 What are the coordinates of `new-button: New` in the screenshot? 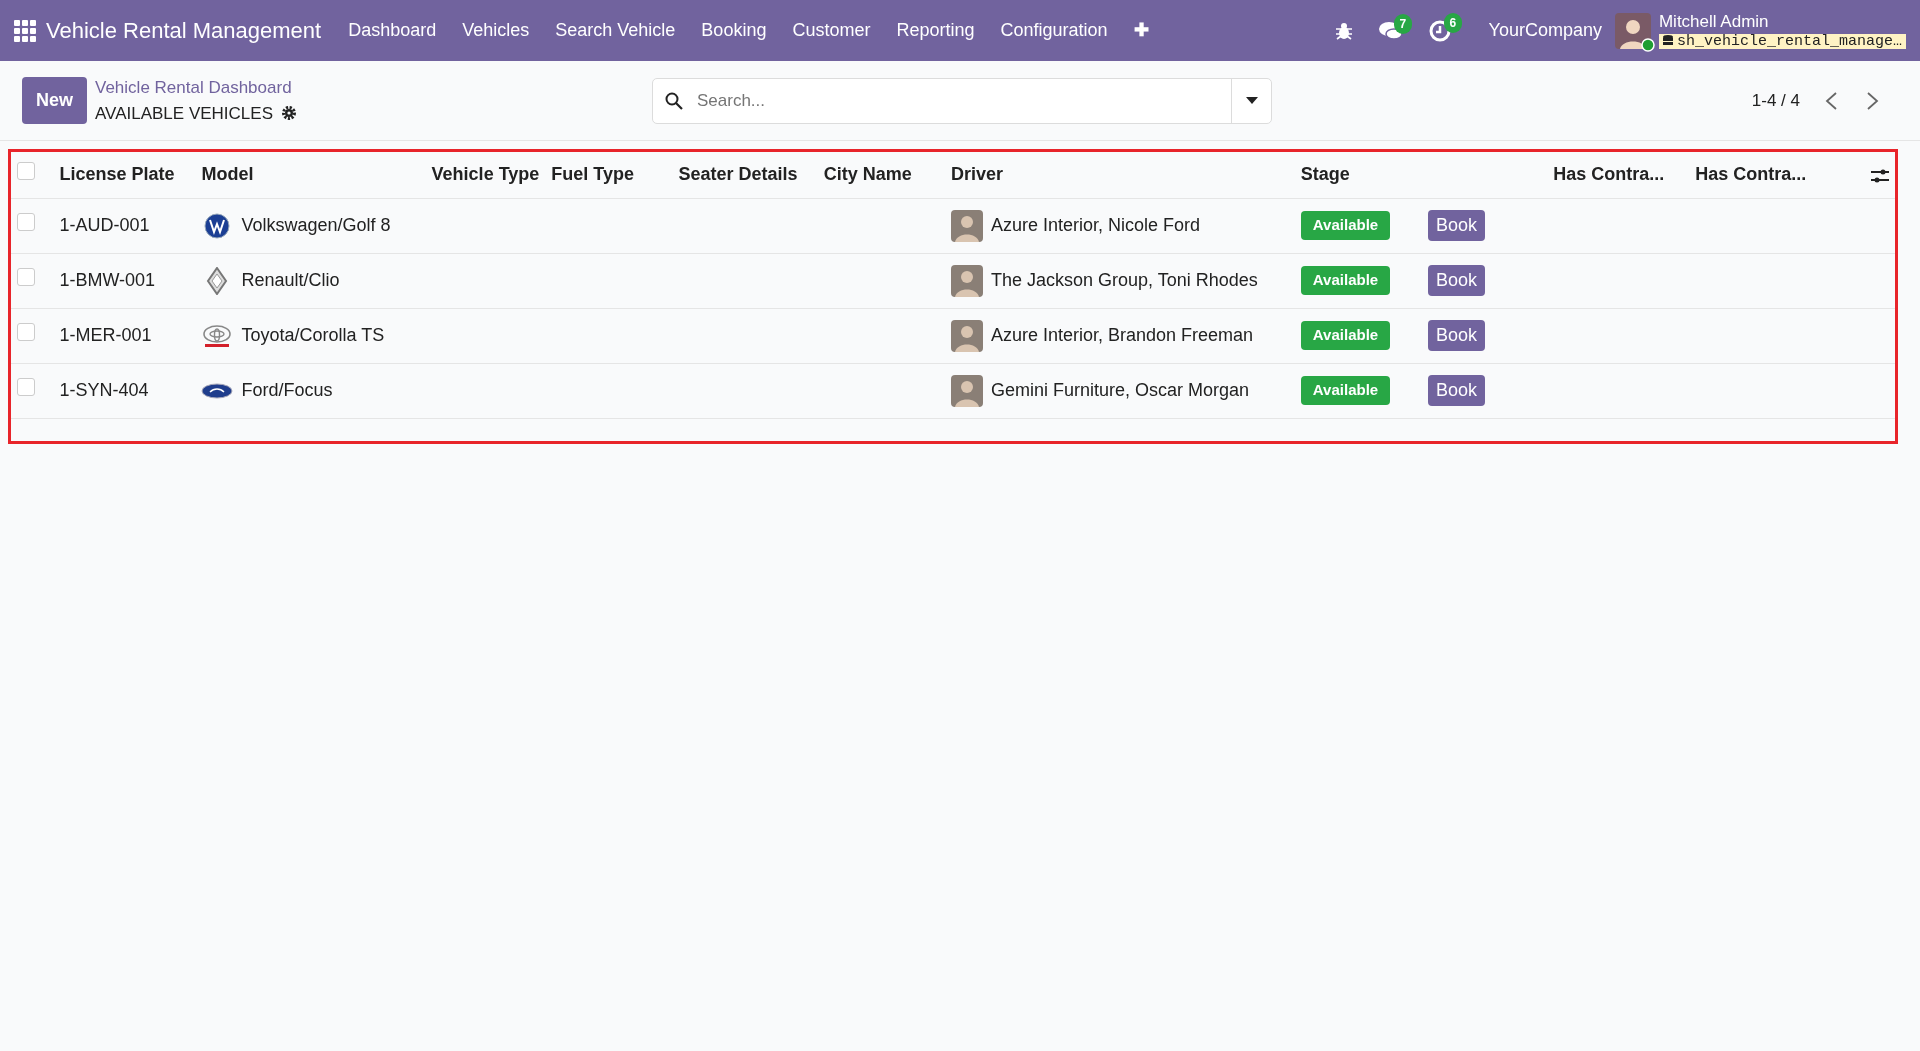 It's located at (54, 100).